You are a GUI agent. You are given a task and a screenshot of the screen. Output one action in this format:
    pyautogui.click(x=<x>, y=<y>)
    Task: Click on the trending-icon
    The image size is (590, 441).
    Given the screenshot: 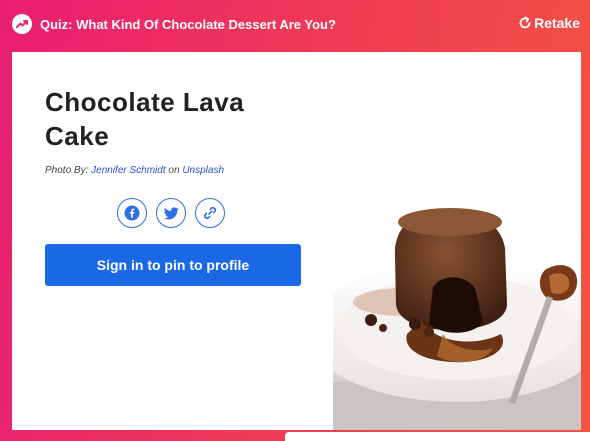 What is the action you would take?
    pyautogui.click(x=22, y=24)
    